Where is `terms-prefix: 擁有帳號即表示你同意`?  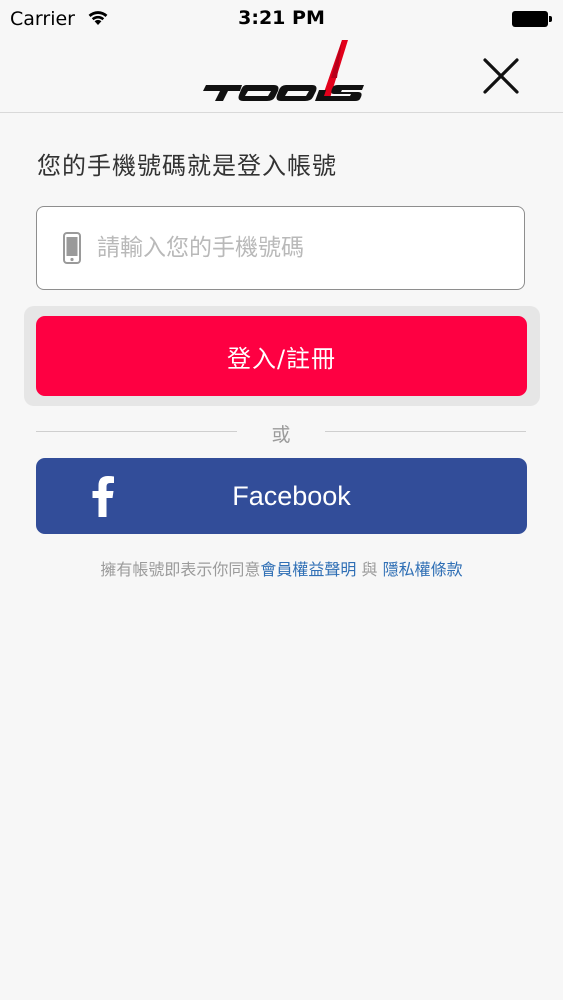
terms-prefix: 擁有帳號即表示你同意 is located at coordinates (180, 569).